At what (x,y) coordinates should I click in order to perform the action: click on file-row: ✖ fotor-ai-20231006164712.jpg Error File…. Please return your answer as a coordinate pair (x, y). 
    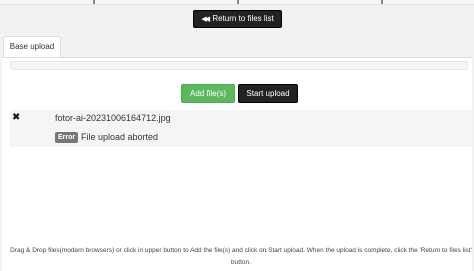
    Looking at the image, I should click on (241, 128).